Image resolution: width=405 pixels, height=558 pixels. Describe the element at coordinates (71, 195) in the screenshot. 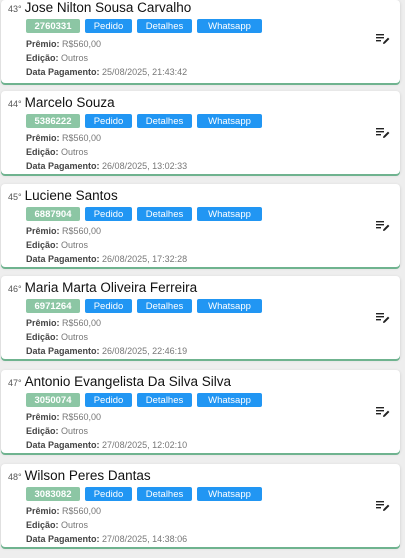

I see `winner-name: Luciene Santos` at that location.